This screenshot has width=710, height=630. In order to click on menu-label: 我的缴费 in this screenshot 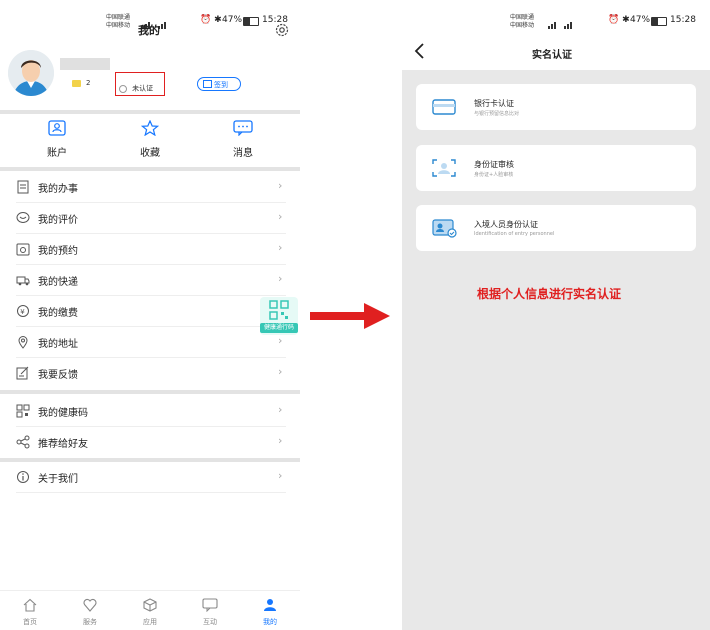, I will do `click(58, 313)`.